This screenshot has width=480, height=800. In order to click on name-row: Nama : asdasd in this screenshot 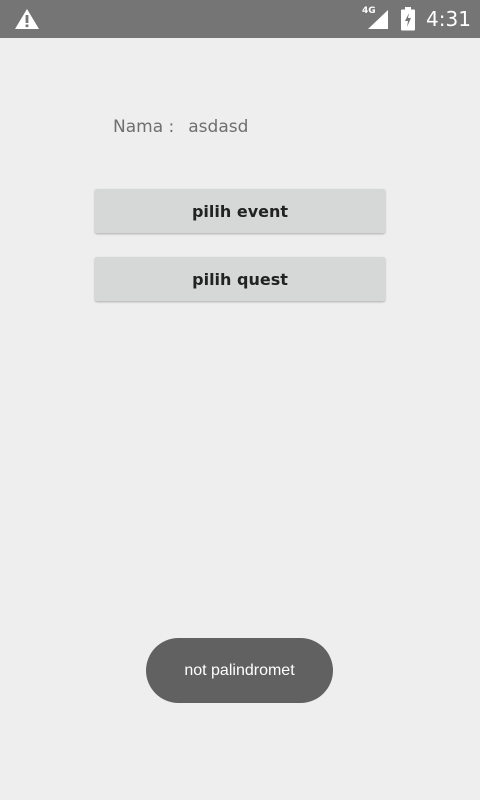, I will do `click(180, 127)`.